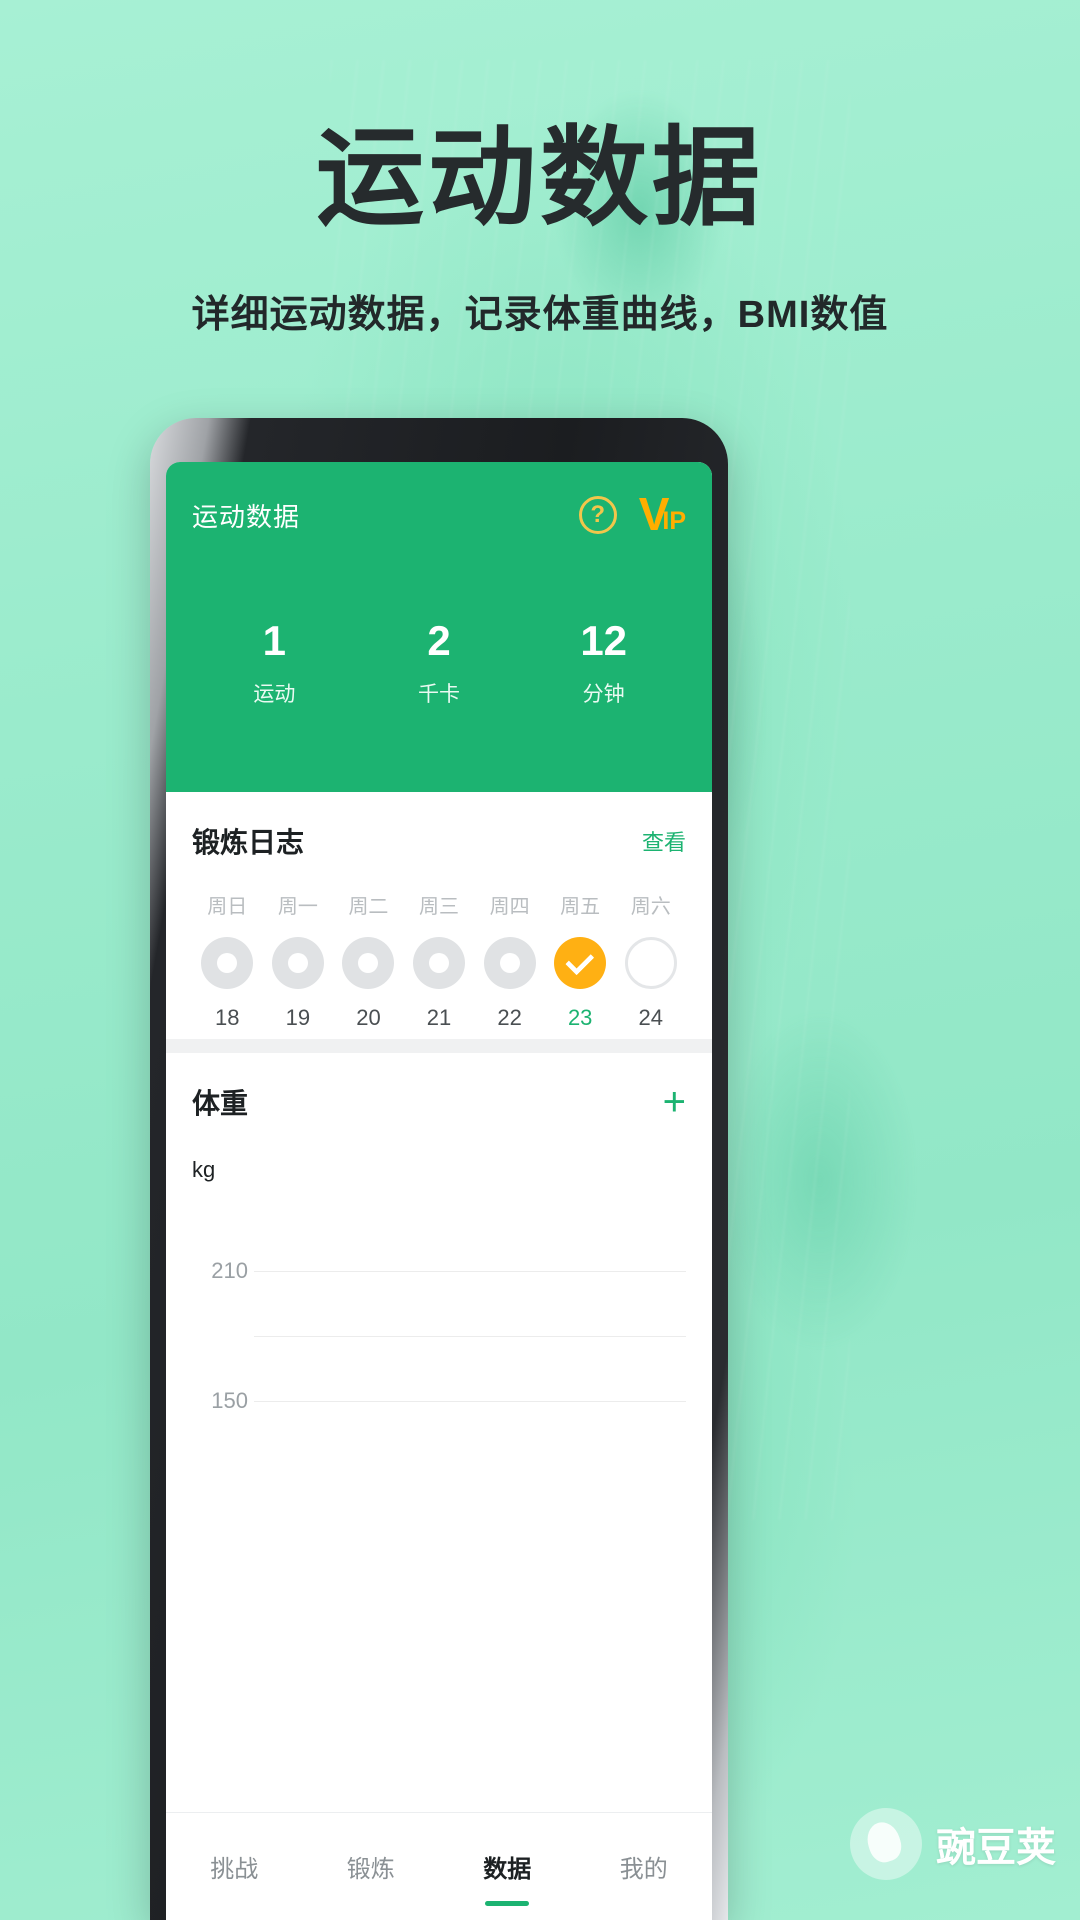 This screenshot has height=1920, width=1080. I want to click on gridline-label-150: 150, so click(229, 1400).